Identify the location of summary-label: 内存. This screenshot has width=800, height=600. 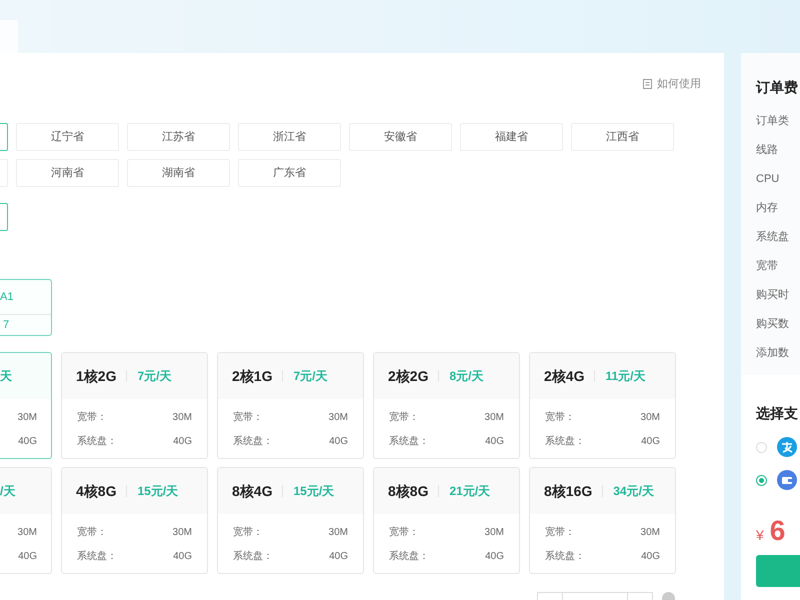
(767, 208).